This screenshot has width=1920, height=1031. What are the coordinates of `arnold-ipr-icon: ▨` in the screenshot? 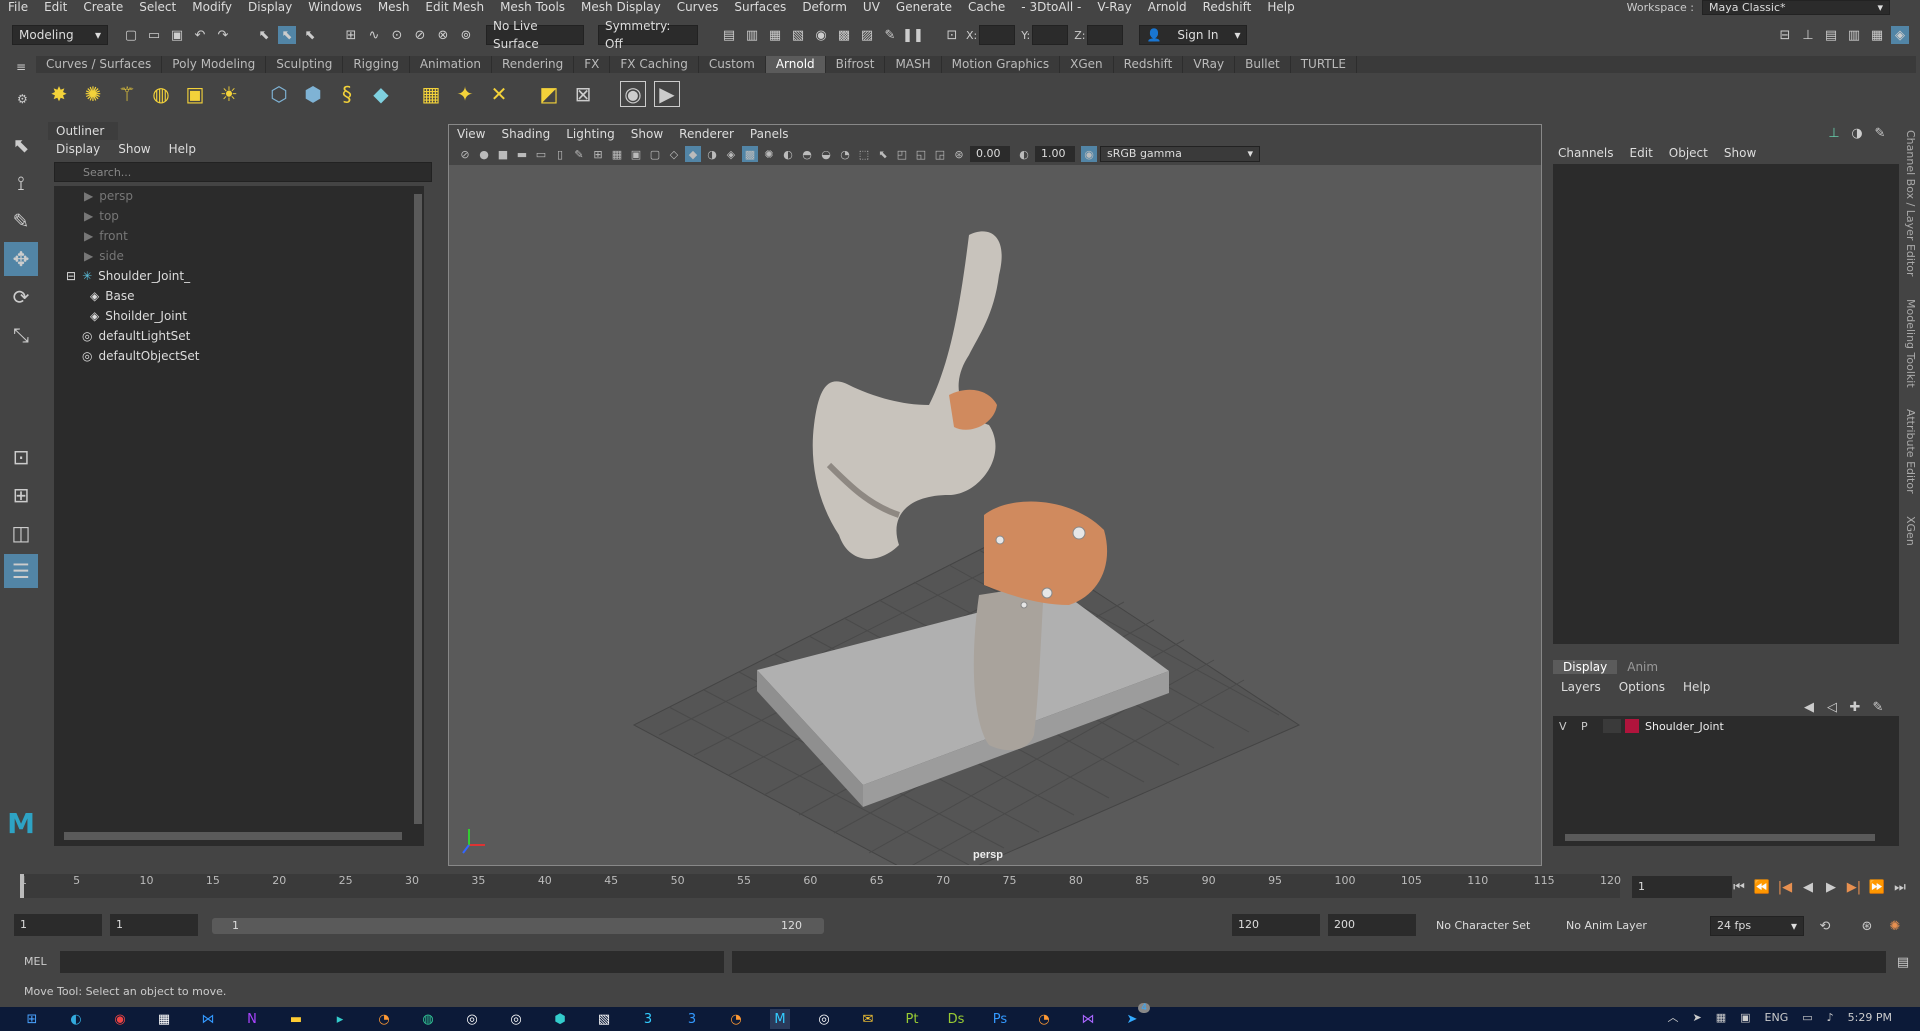 It's located at (867, 35).